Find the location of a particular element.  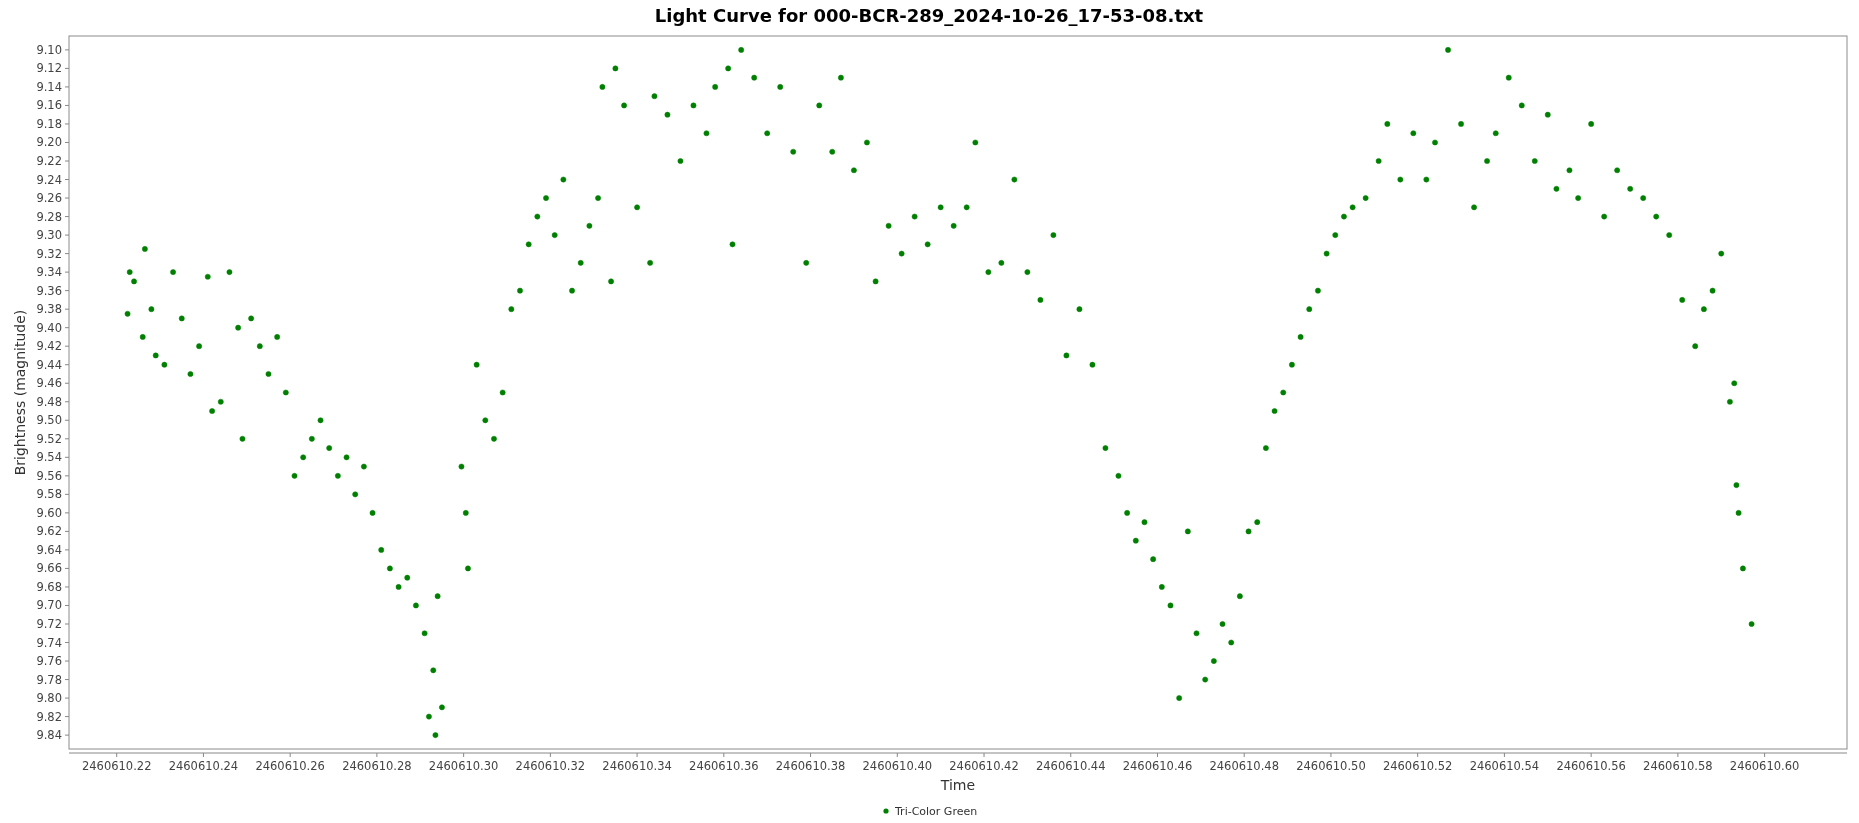

x-tick-label: 2460610.52 is located at coordinates (1417, 766).